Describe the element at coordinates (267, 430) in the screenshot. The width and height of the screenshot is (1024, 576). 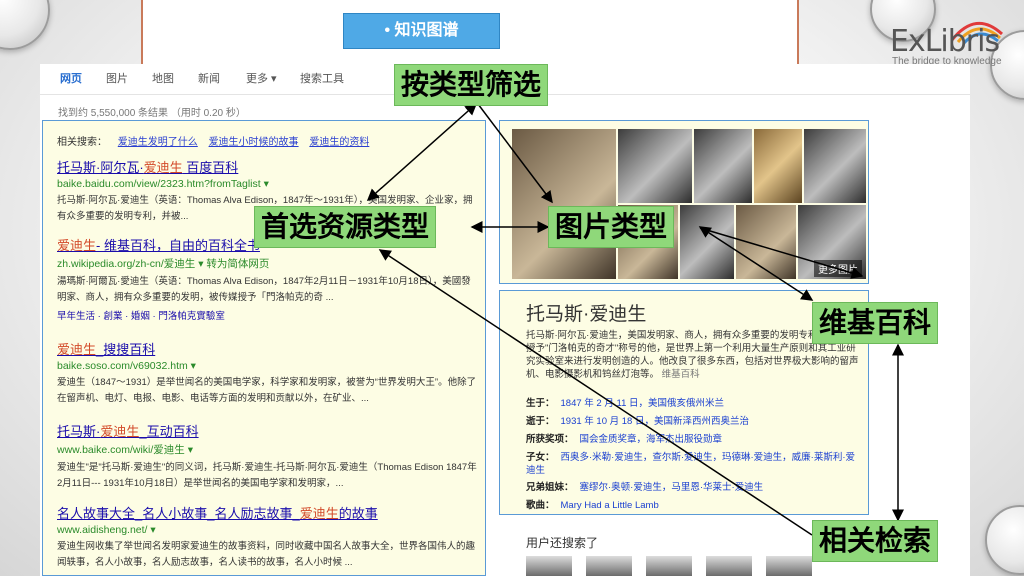
I see `result-title-link: 托马斯·爱迪生_互动百科` at that location.